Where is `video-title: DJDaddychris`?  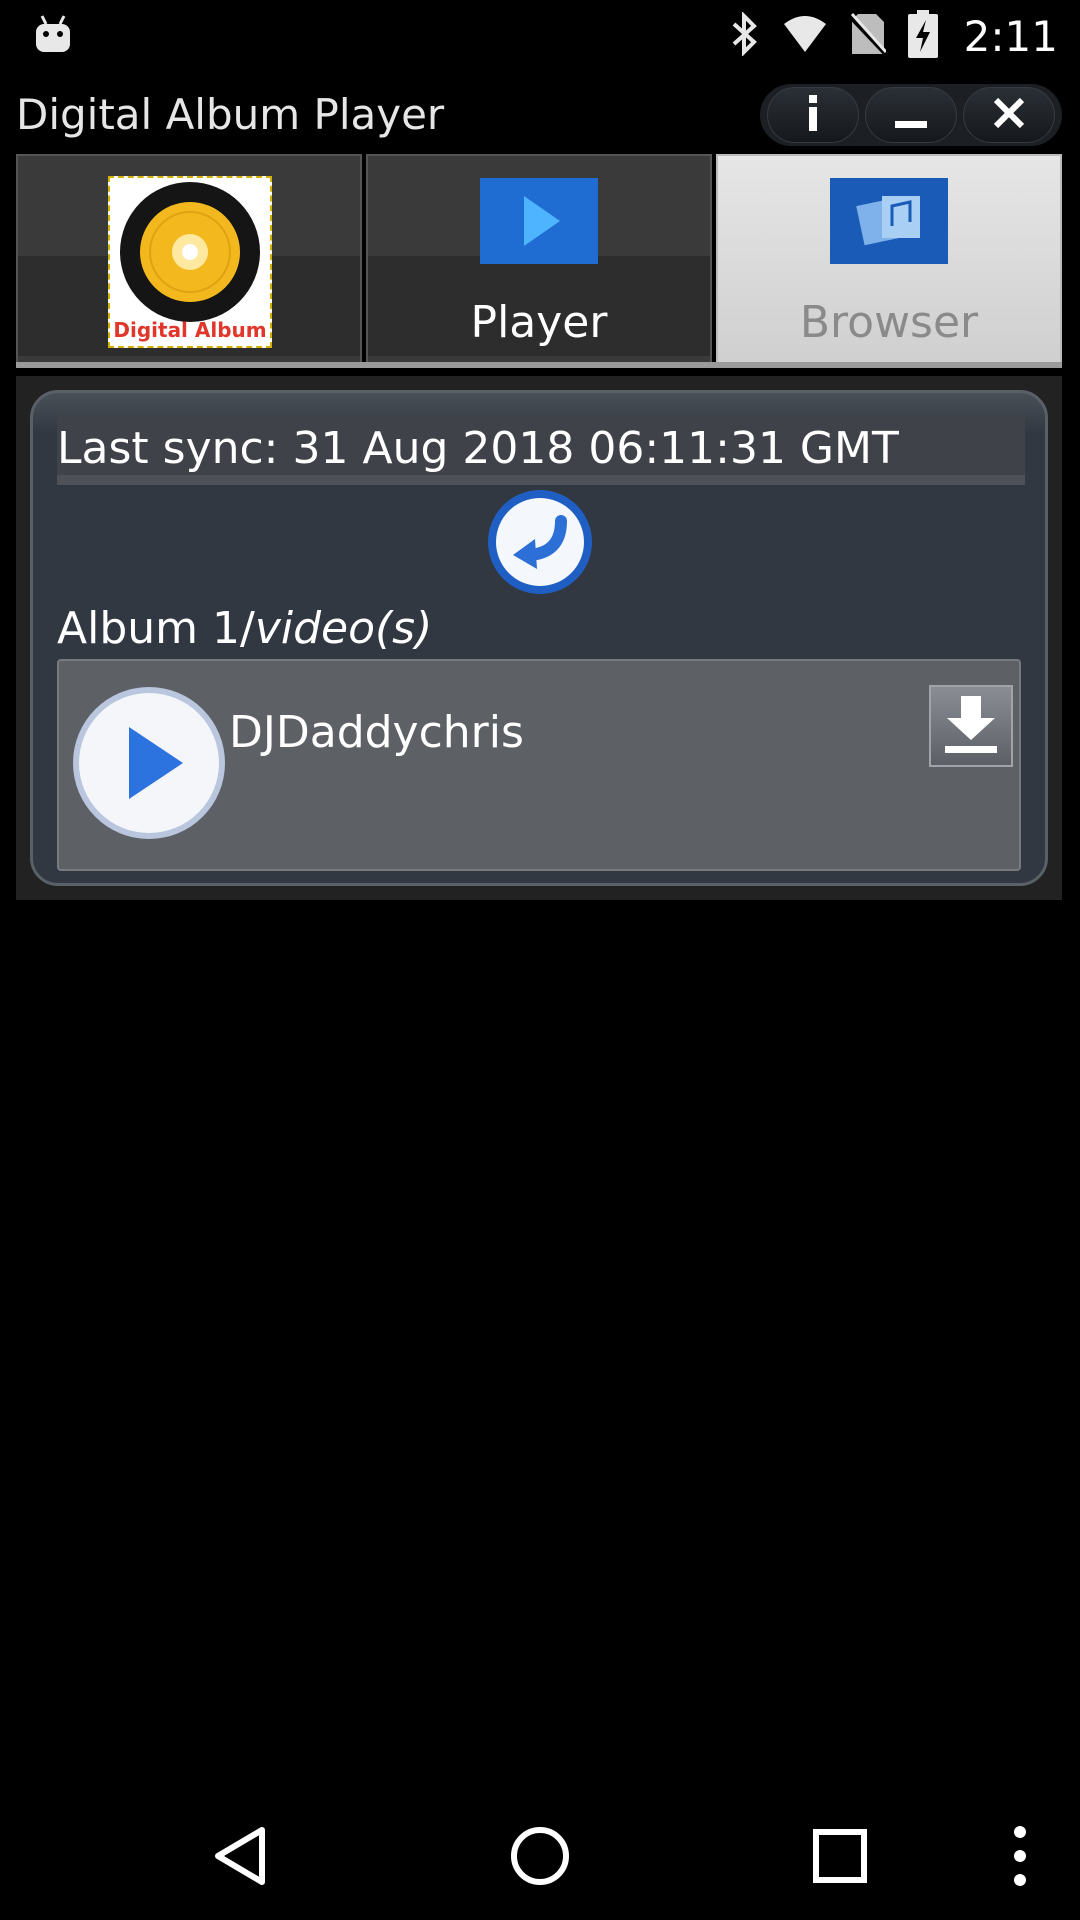
video-title: DJDaddychris is located at coordinates (376, 732).